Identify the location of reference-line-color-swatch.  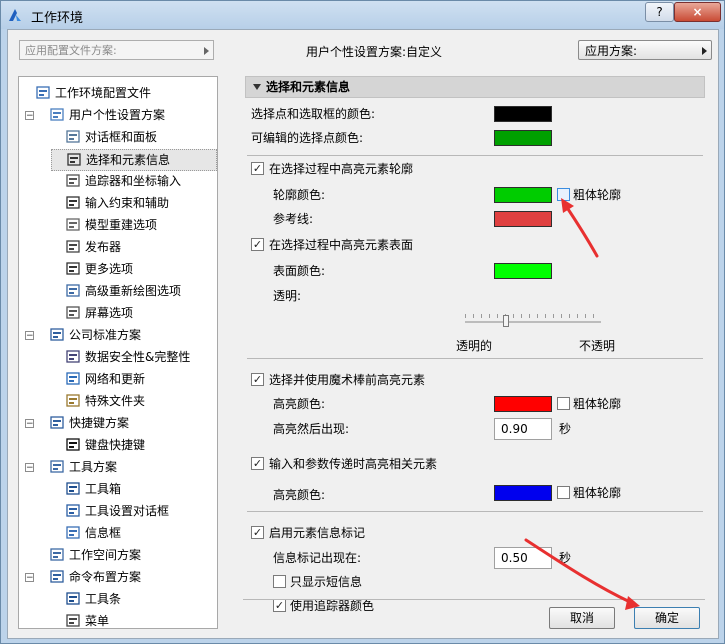
(523, 219).